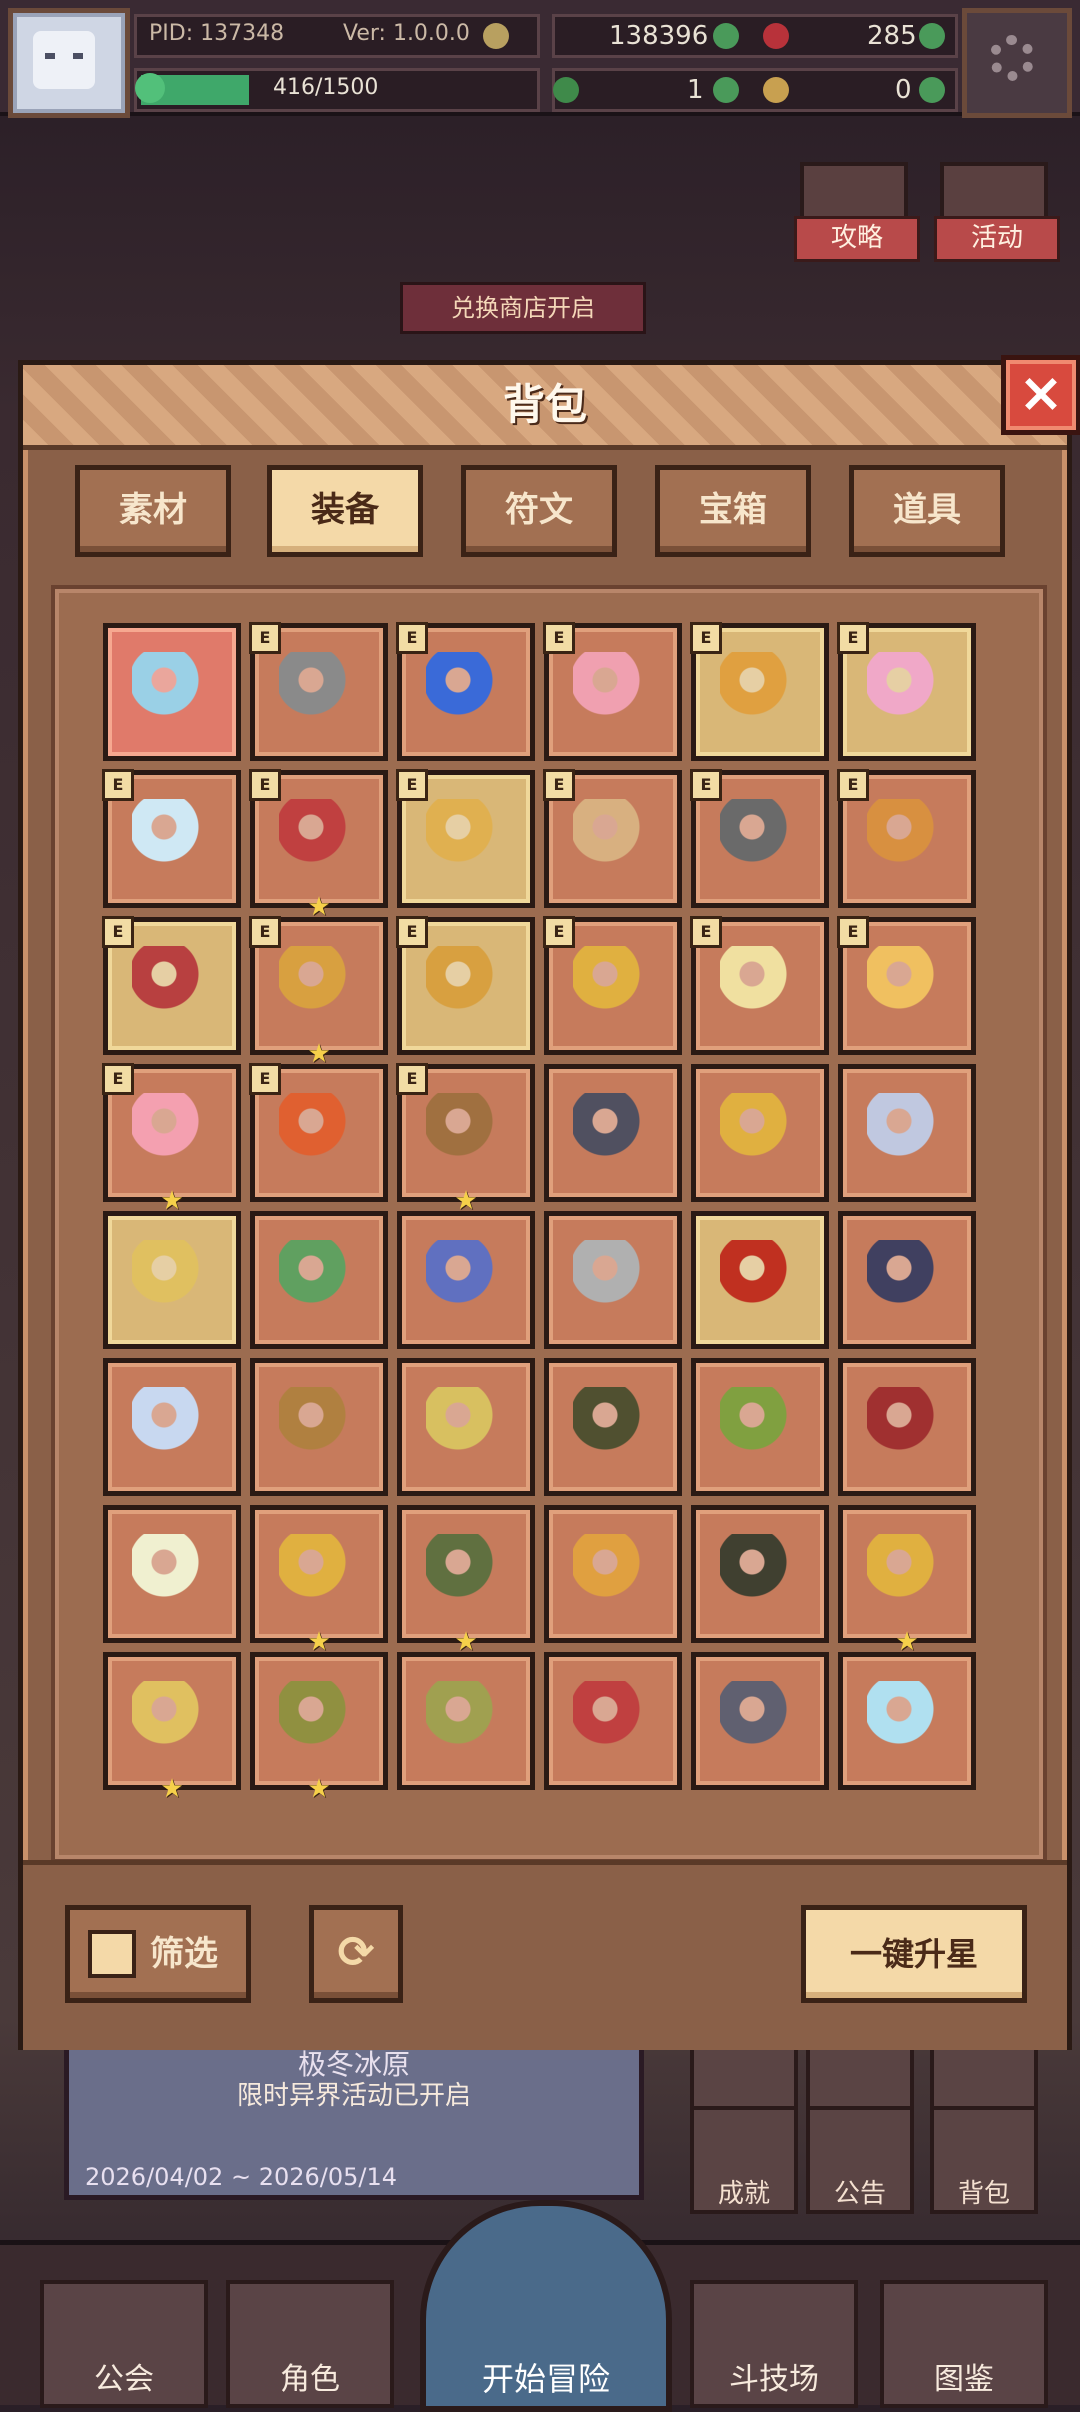 Image resolution: width=1080 pixels, height=2412 pixels. I want to click on announcement-button: 公告, so click(860, 2160).